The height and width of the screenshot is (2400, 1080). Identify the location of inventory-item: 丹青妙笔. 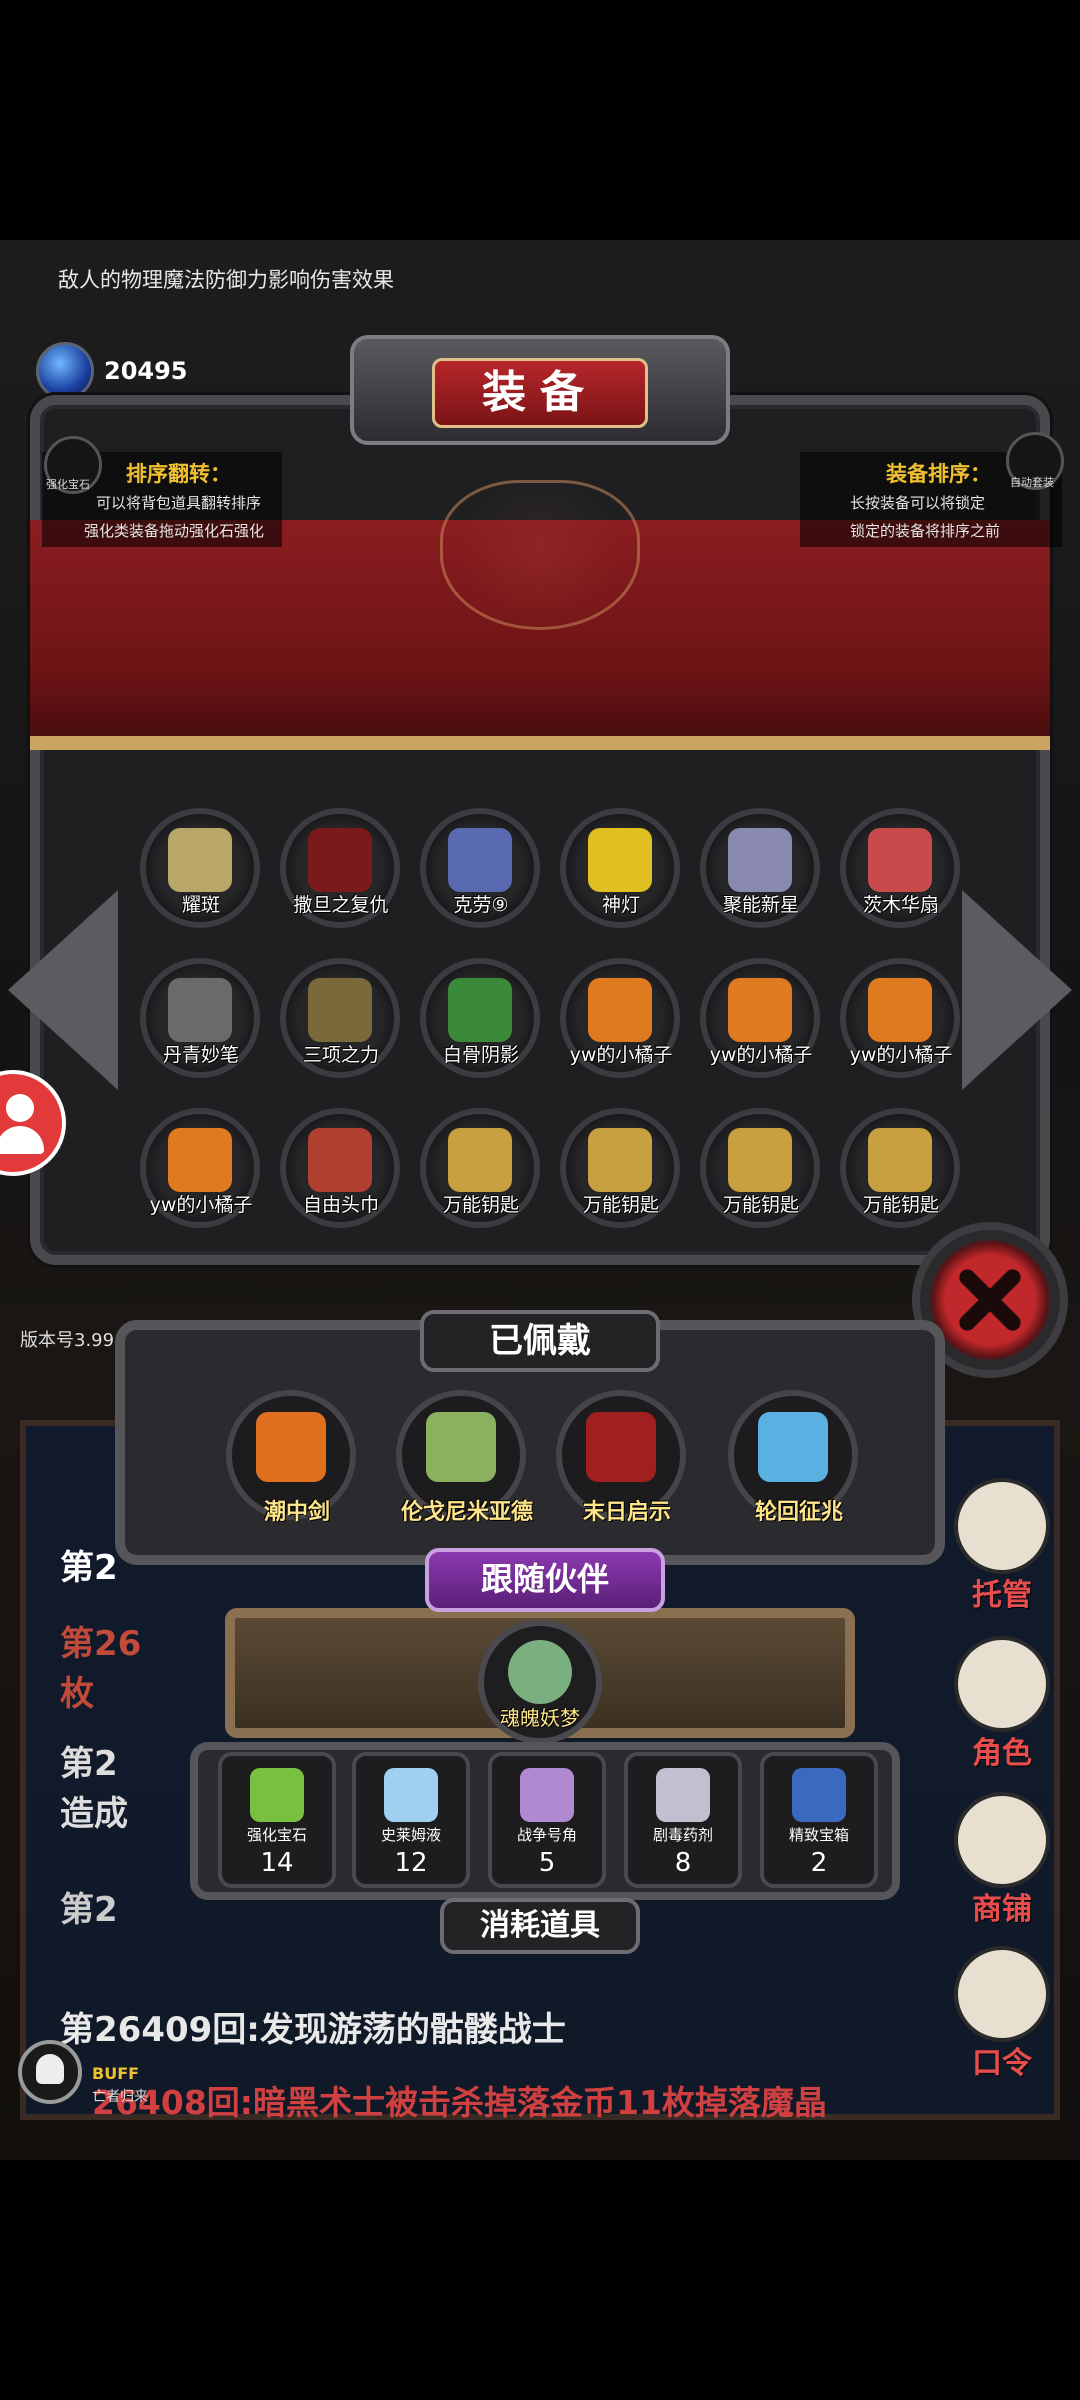
(200, 1018).